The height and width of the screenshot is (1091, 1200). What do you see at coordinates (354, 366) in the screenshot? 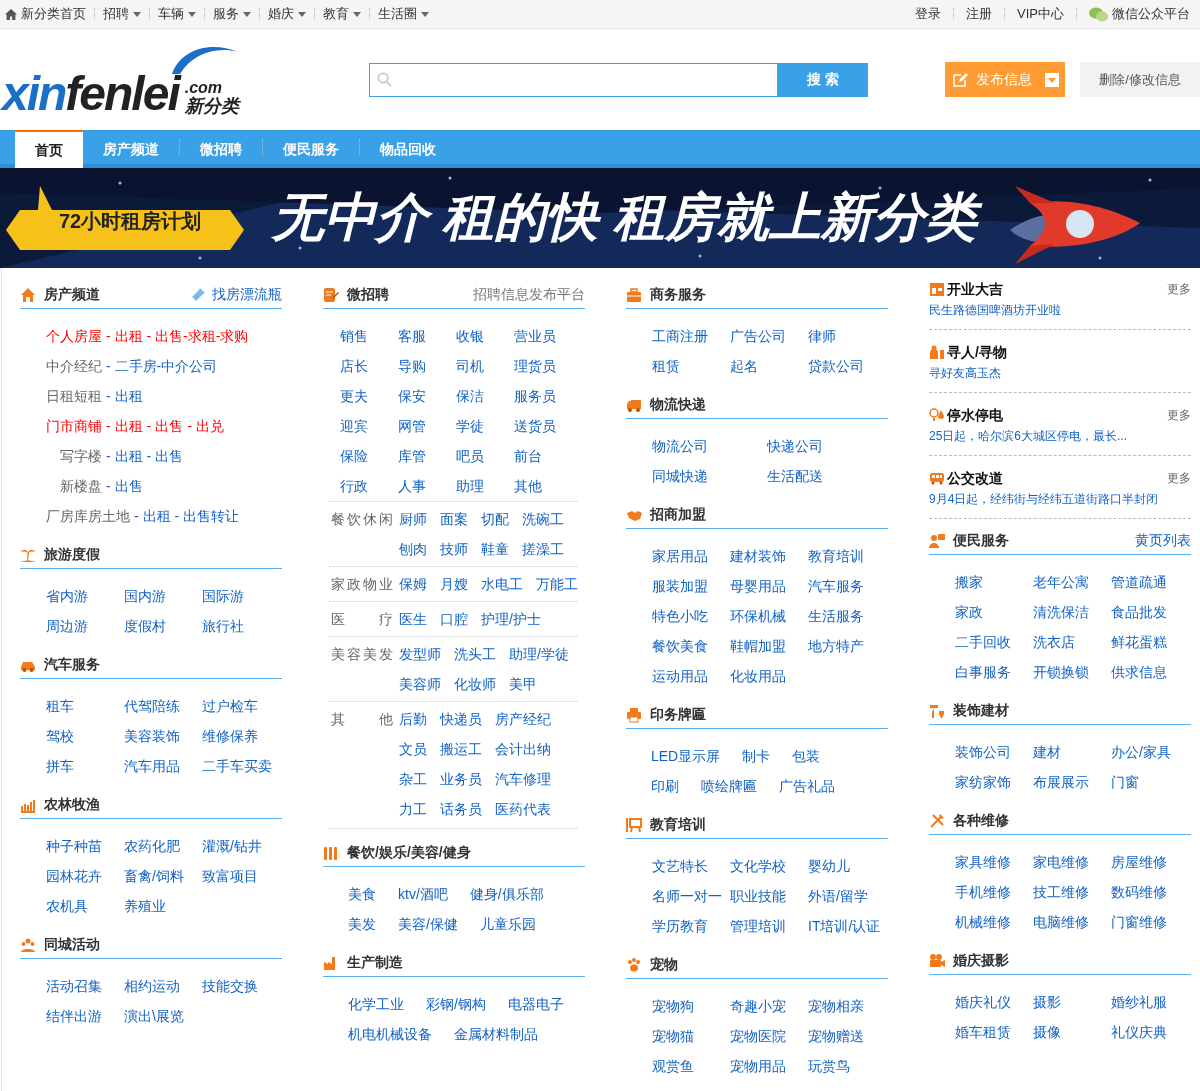
I see `category-link: 店长` at bounding box center [354, 366].